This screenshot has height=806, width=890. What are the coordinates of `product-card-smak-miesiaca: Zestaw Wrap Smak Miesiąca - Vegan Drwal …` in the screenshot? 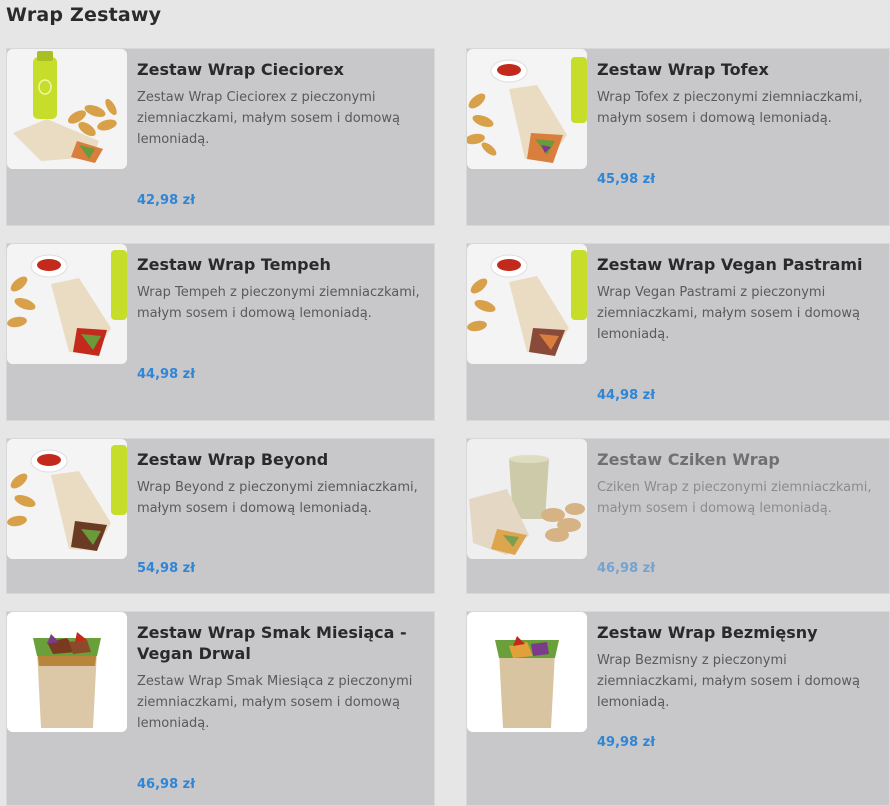 It's located at (220, 708).